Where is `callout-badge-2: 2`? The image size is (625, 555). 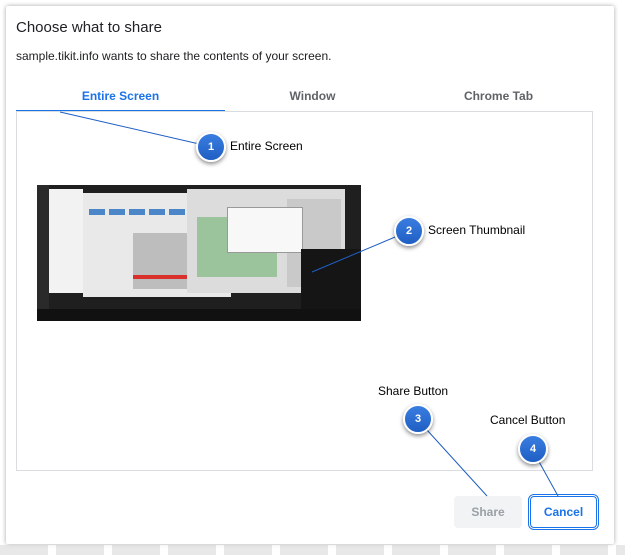
callout-badge-2: 2 is located at coordinates (409, 231).